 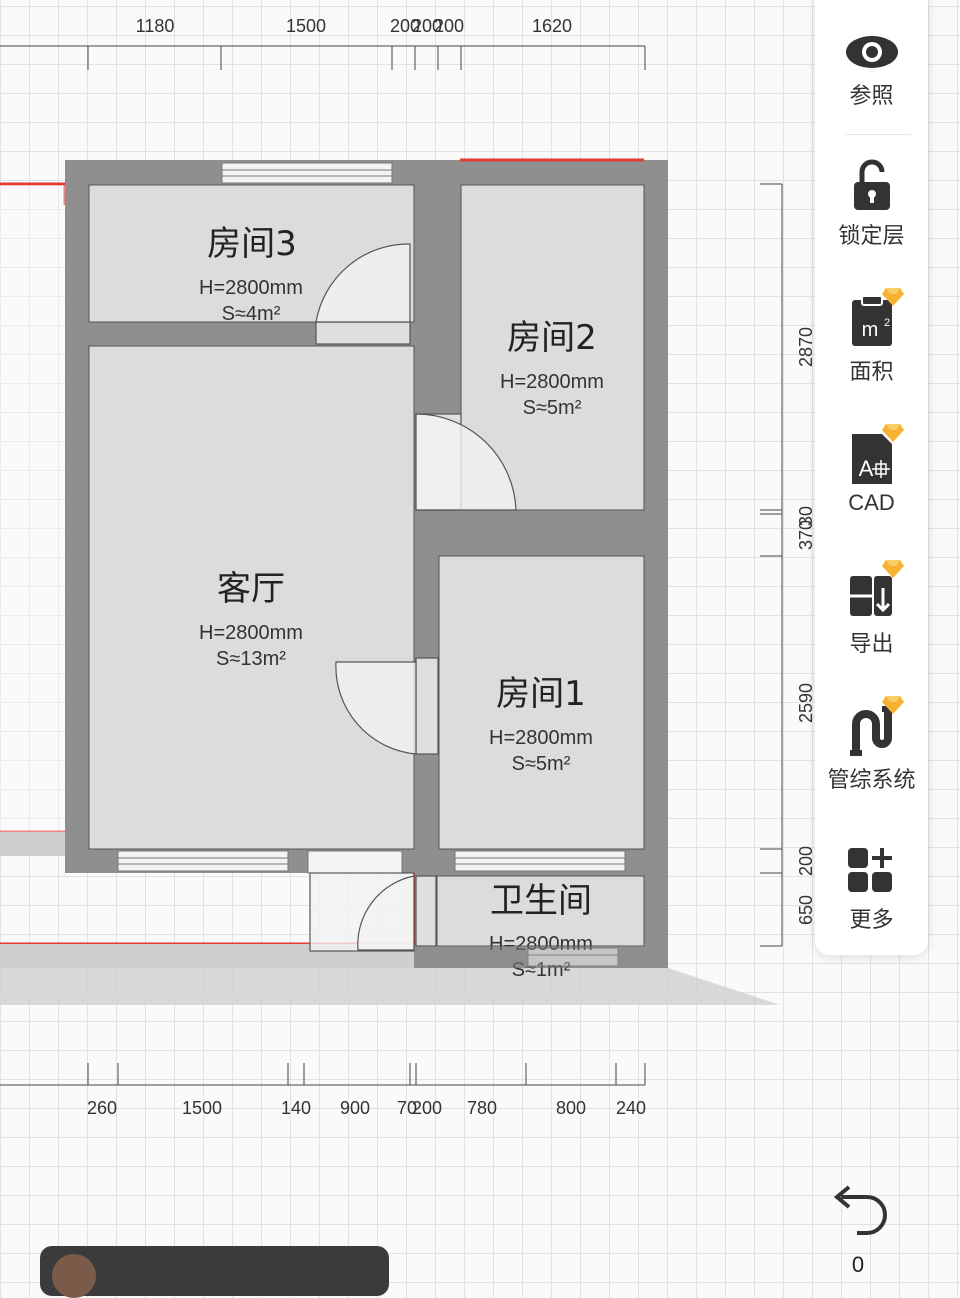 I want to click on svg-text: m, so click(x=869, y=330).